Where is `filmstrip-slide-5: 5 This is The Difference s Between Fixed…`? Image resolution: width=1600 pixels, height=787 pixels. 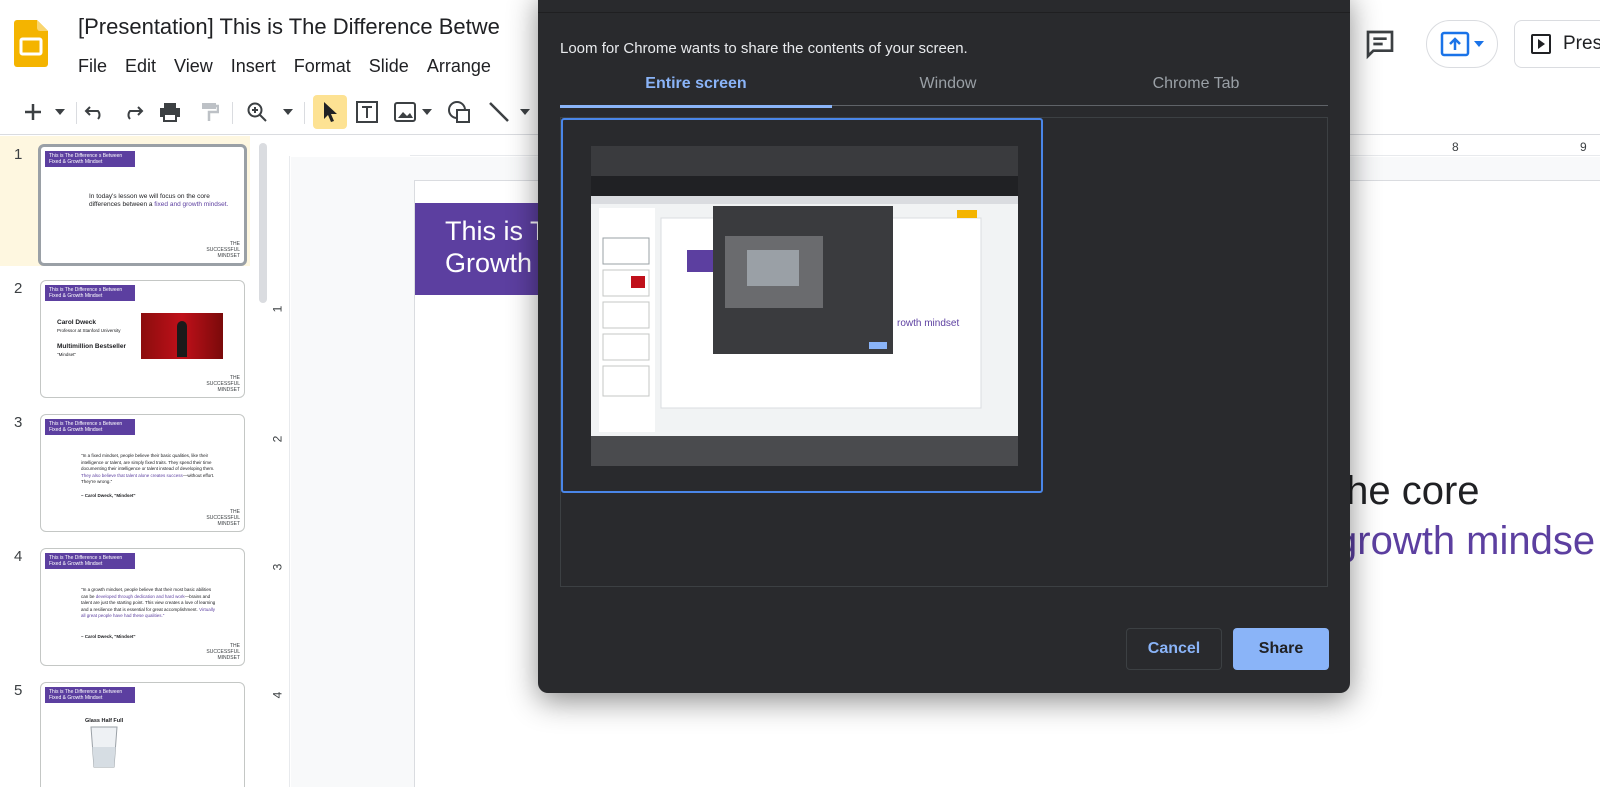
filmstrip-slide-5: 5 This is The Difference s Between Fixed… is located at coordinates (125, 729).